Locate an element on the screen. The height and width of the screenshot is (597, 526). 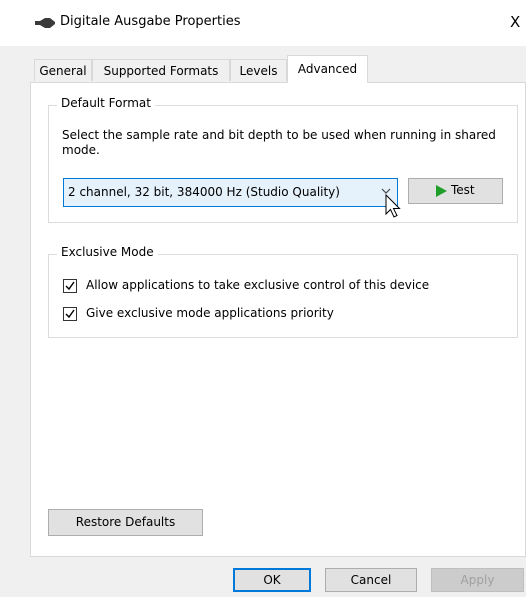
tab-levels: Levels is located at coordinates (258, 70).